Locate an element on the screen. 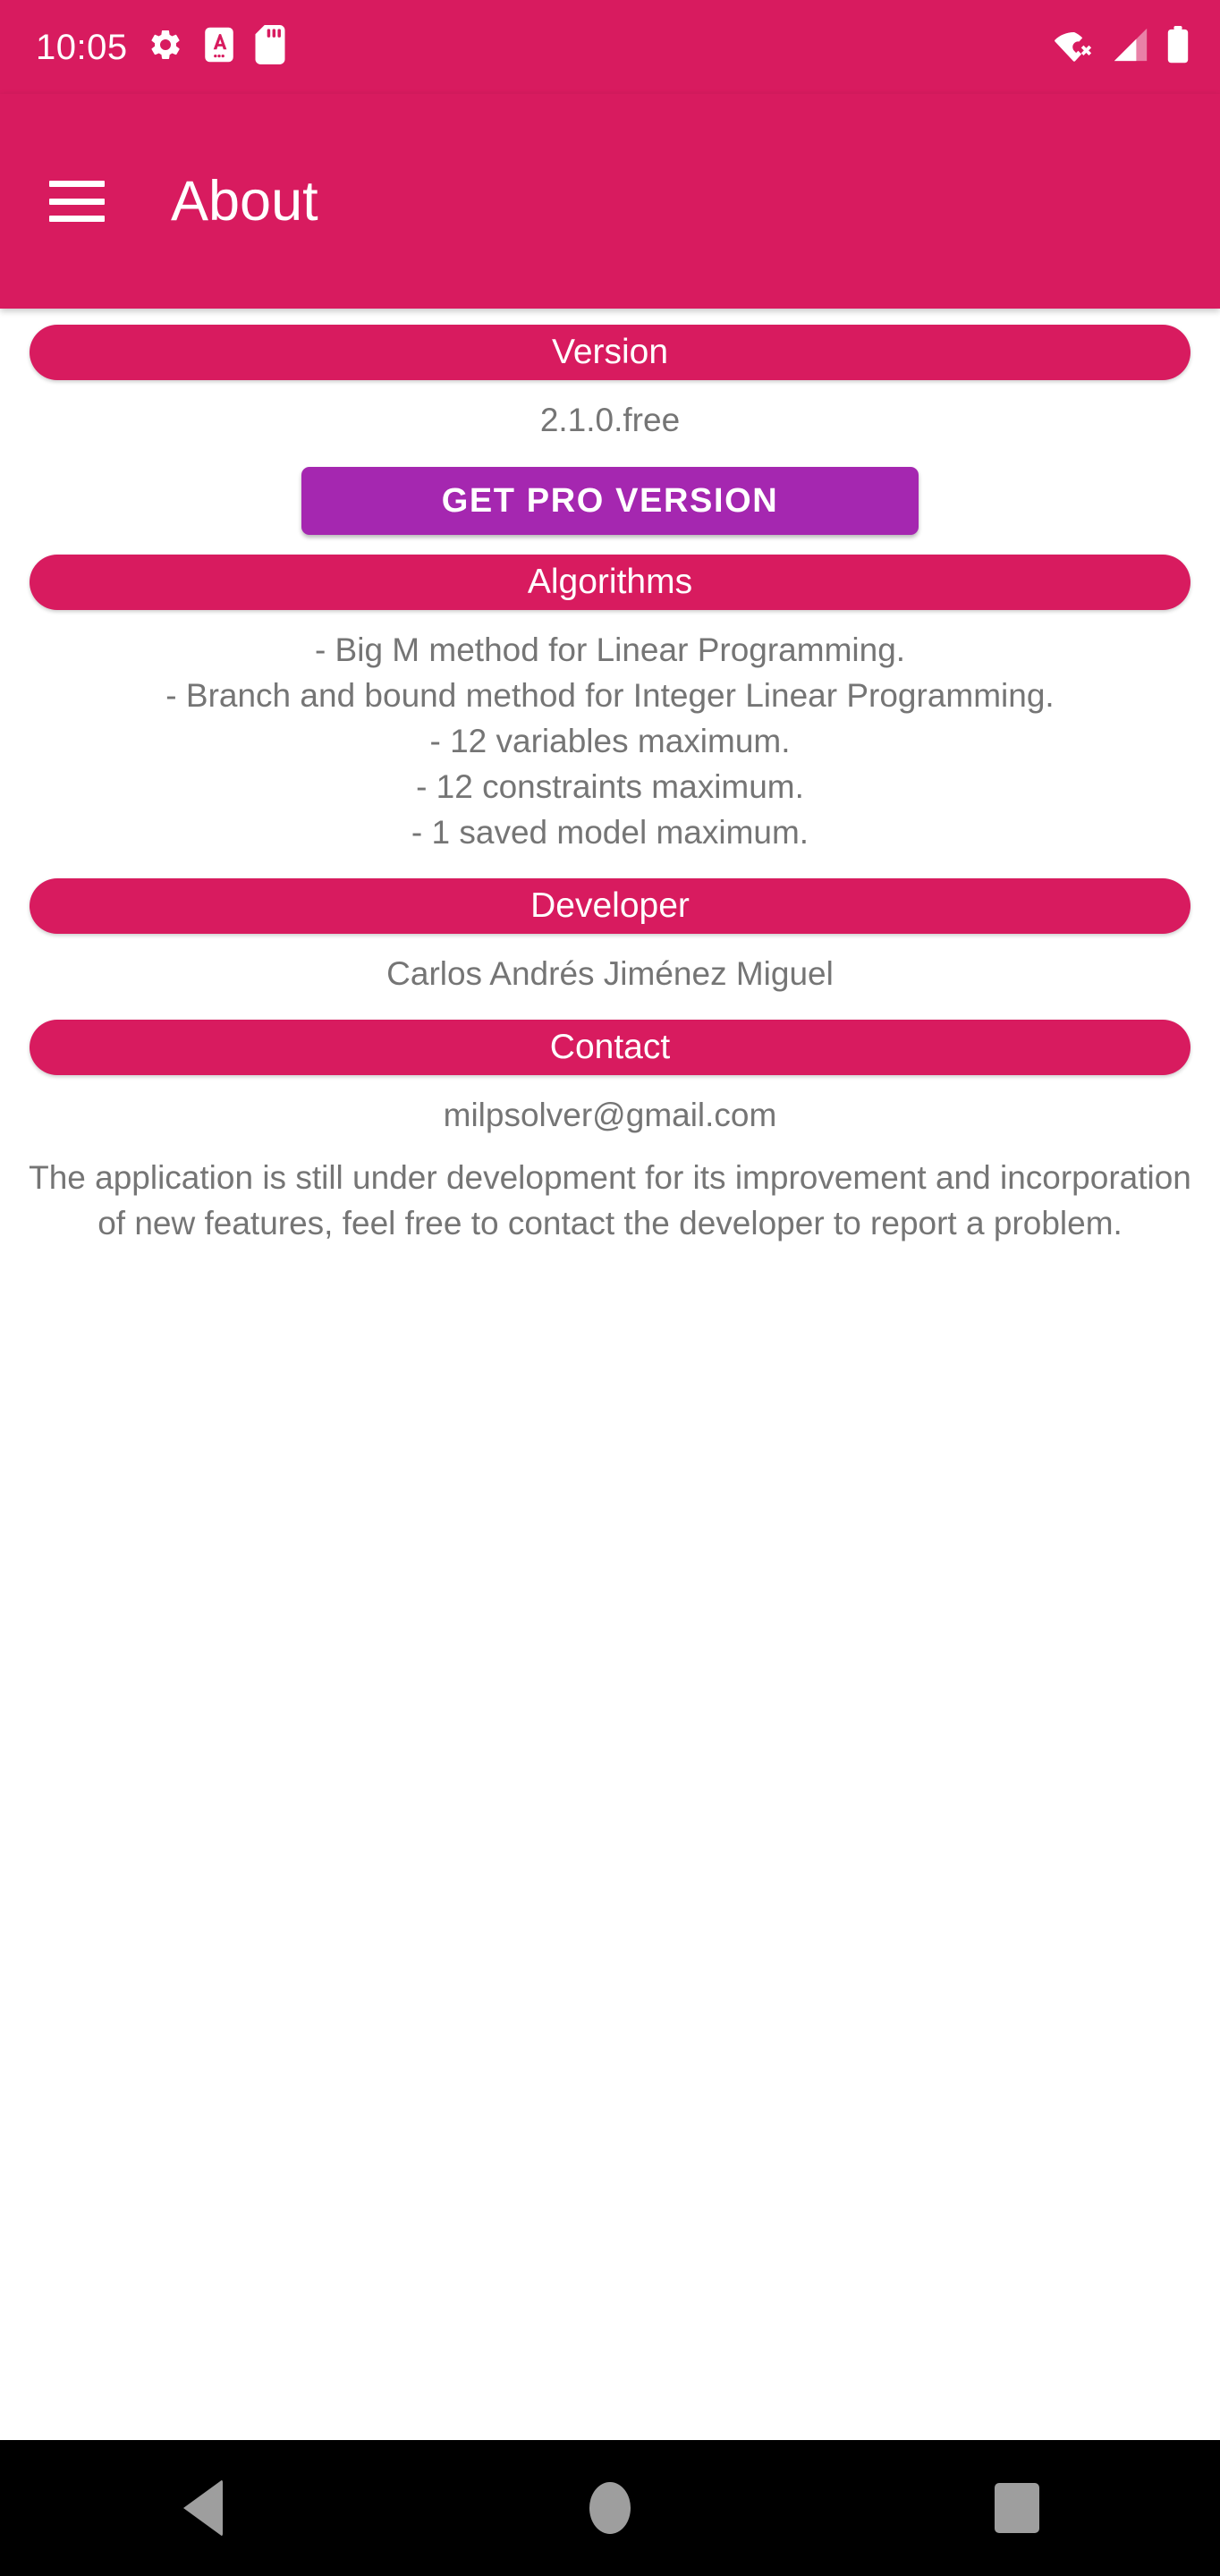 Image resolution: width=1220 pixels, height=2576 pixels. version-value: 2.1.0.free is located at coordinates (610, 420).